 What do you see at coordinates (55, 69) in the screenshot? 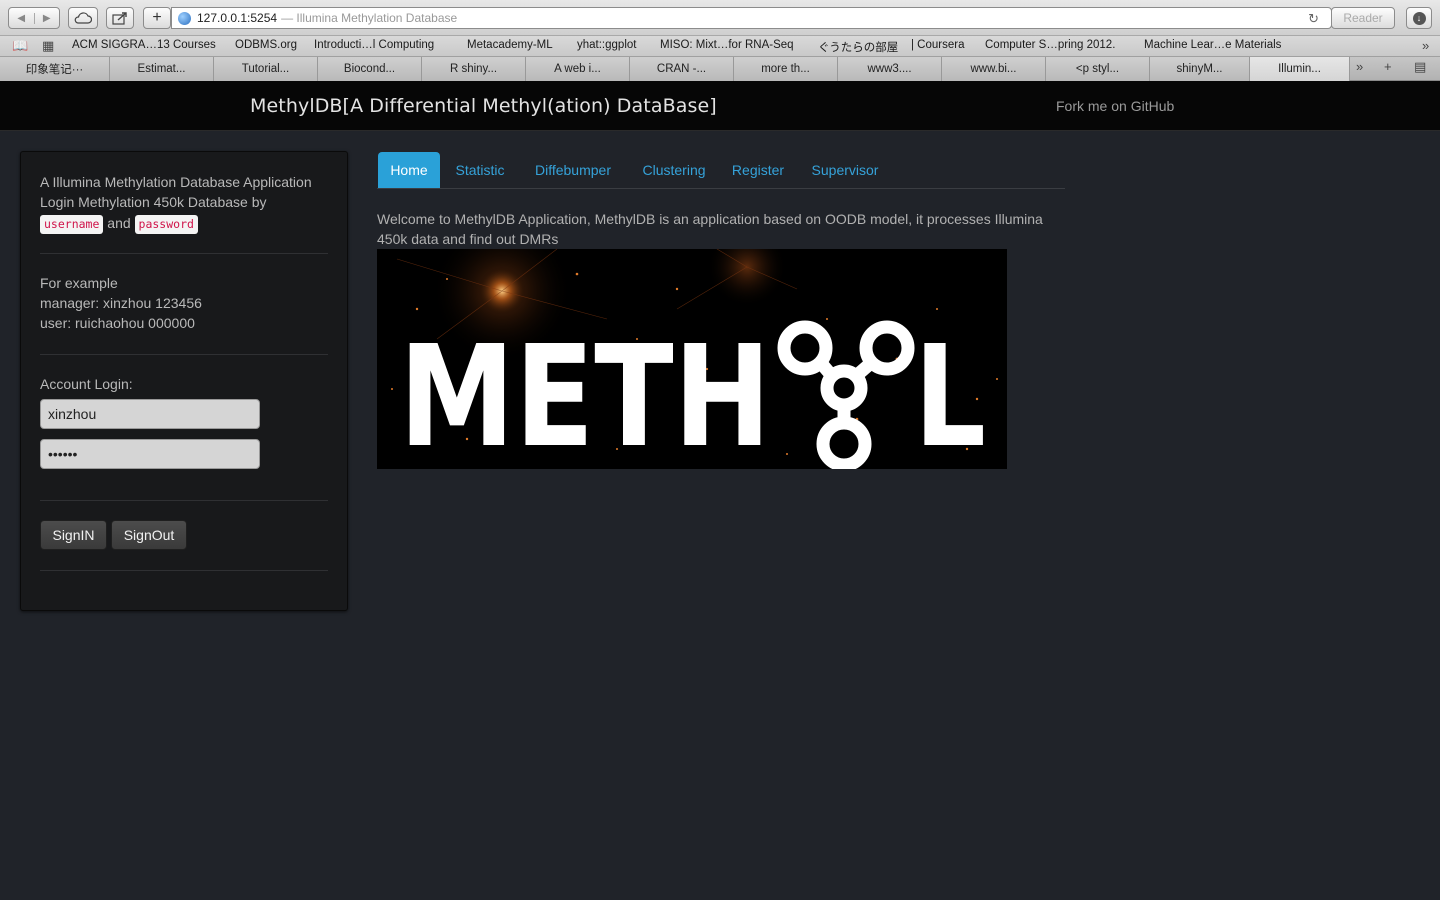
I see `browser-tab: 印象笔记···` at bounding box center [55, 69].